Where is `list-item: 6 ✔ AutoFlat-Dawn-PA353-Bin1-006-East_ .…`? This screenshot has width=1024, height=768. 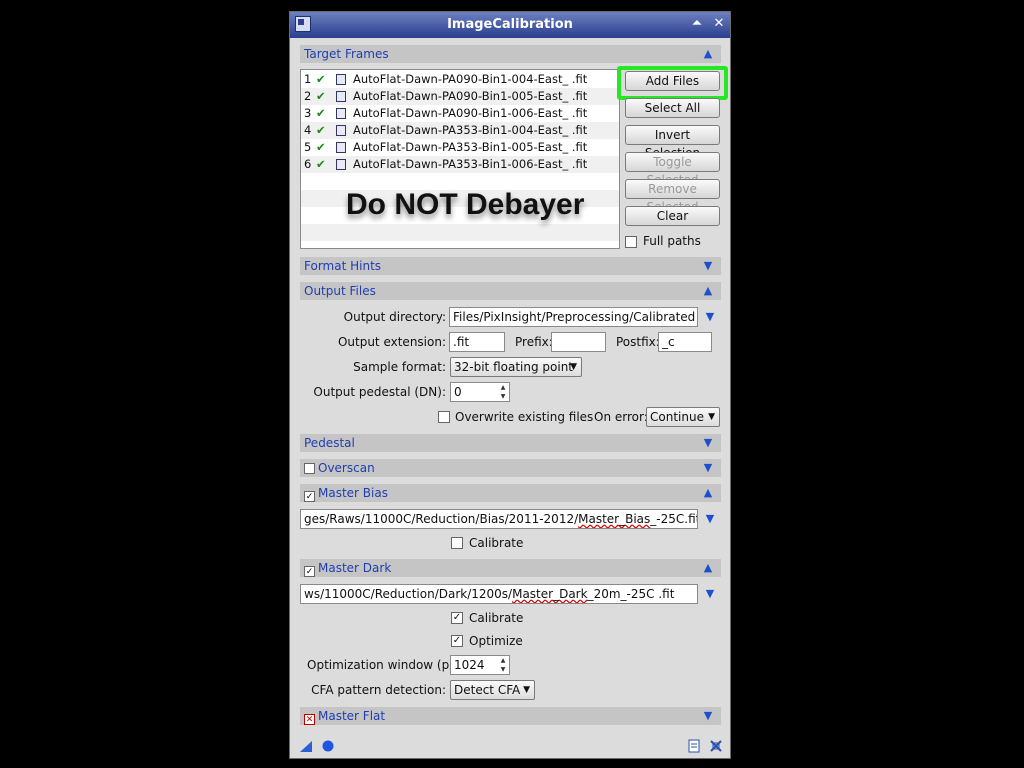 list-item: 6 ✔ AutoFlat-Dawn-PA353-Bin1-006-East_ .… is located at coordinates (460, 164).